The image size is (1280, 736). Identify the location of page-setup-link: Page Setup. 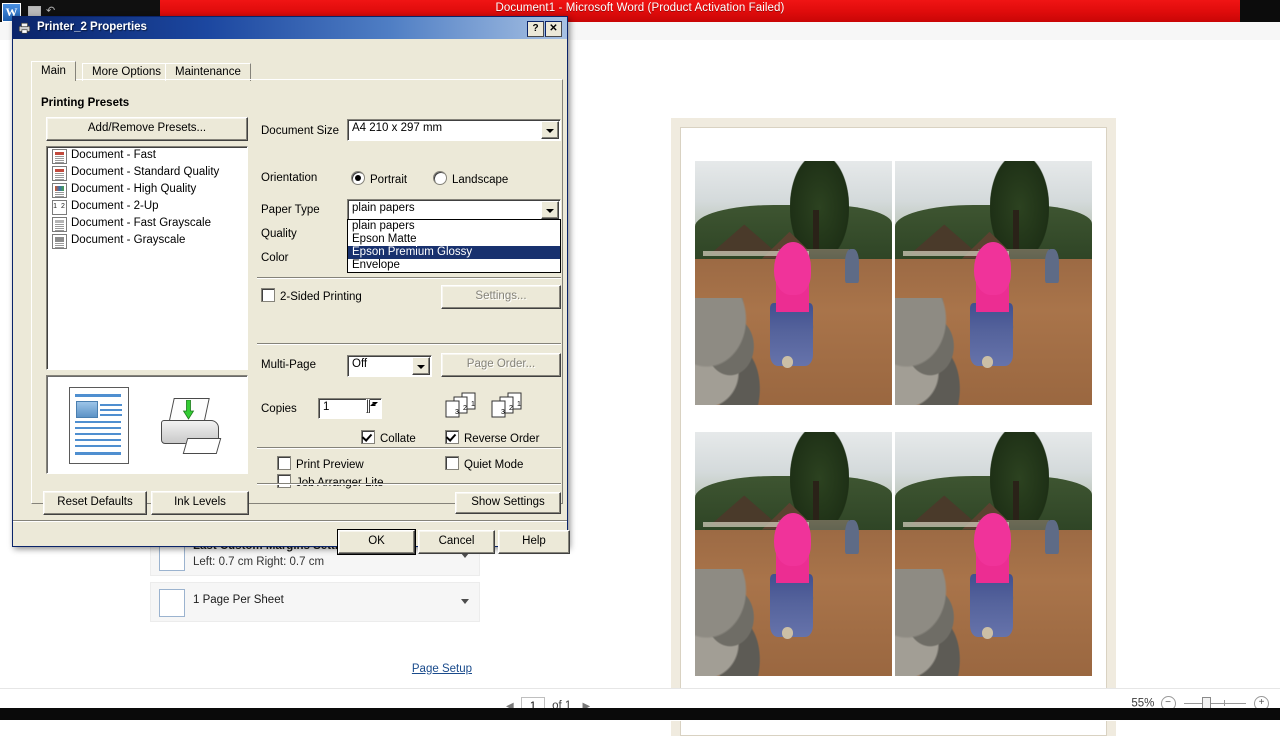
(442, 669).